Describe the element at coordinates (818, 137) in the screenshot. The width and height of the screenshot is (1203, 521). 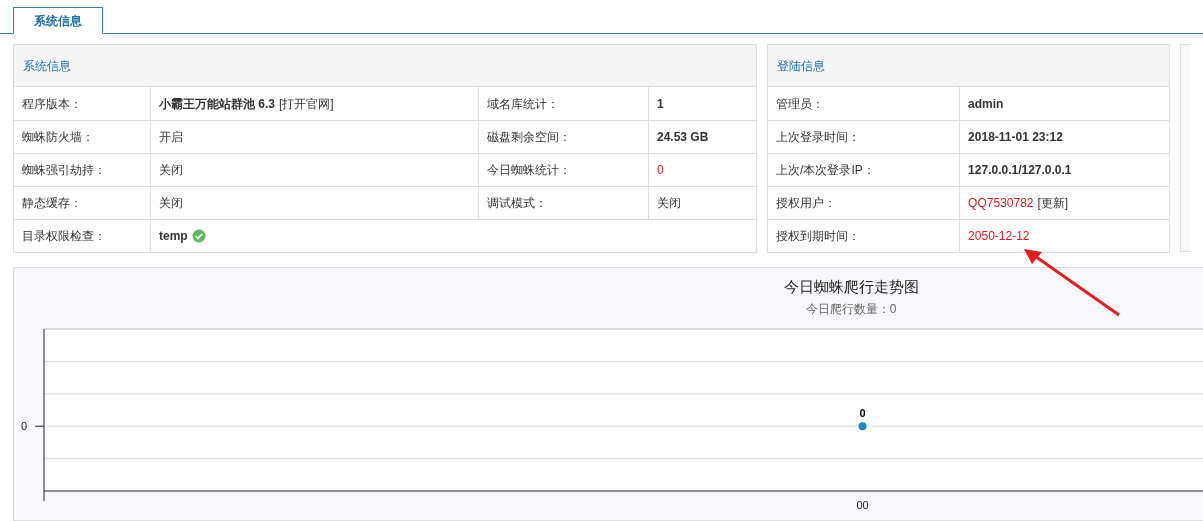
I see `field-label: 上次登录时间：` at that location.